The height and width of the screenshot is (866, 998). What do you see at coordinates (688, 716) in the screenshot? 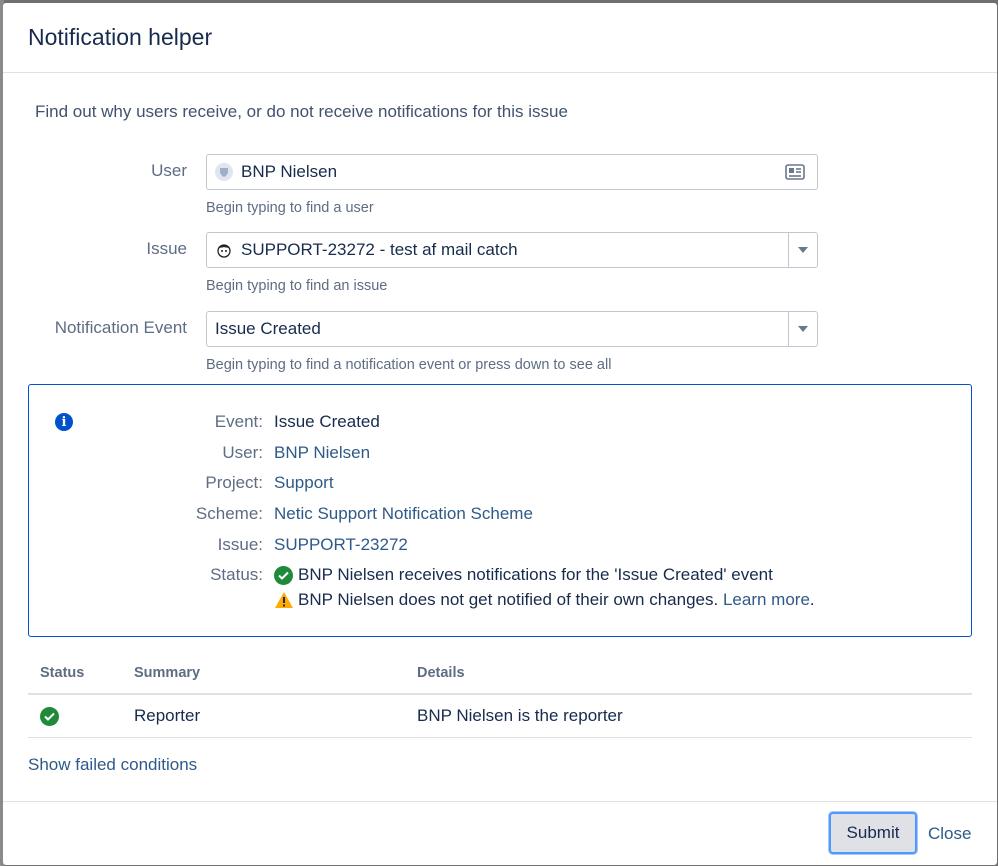
I see `row-details-cell: BNP Nielsen is the reporter` at bounding box center [688, 716].